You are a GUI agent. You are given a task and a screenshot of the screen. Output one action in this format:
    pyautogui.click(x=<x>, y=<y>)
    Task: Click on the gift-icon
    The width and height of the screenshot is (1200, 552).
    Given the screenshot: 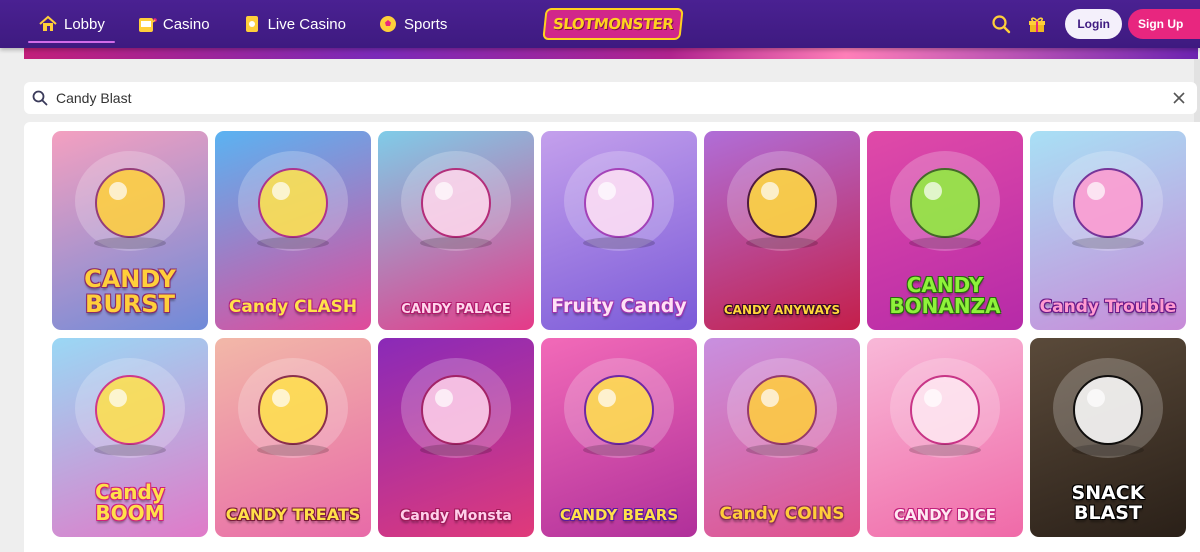 What is the action you would take?
    pyautogui.click(x=1037, y=24)
    